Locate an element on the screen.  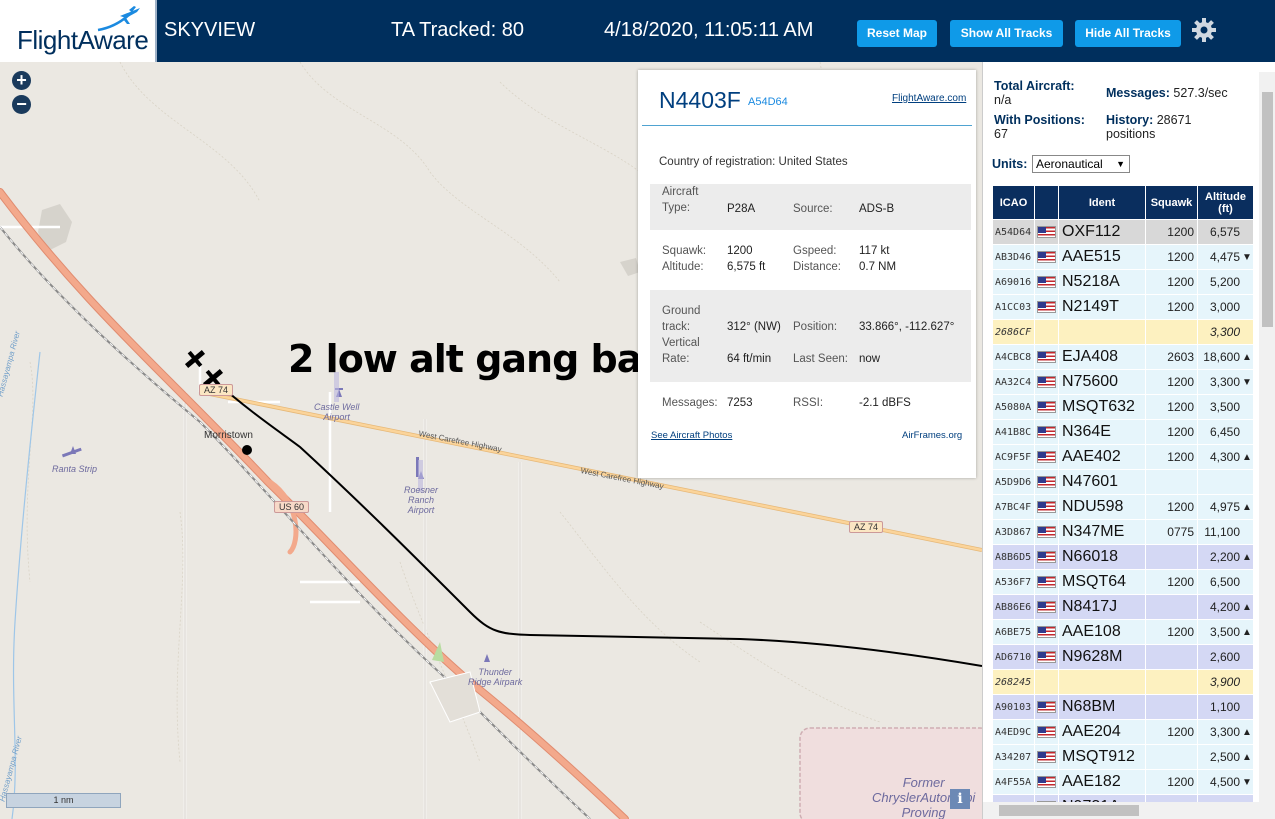
table-row: A6BE75 AAE108 1200 3,500 ▲ is located at coordinates (1123, 632).